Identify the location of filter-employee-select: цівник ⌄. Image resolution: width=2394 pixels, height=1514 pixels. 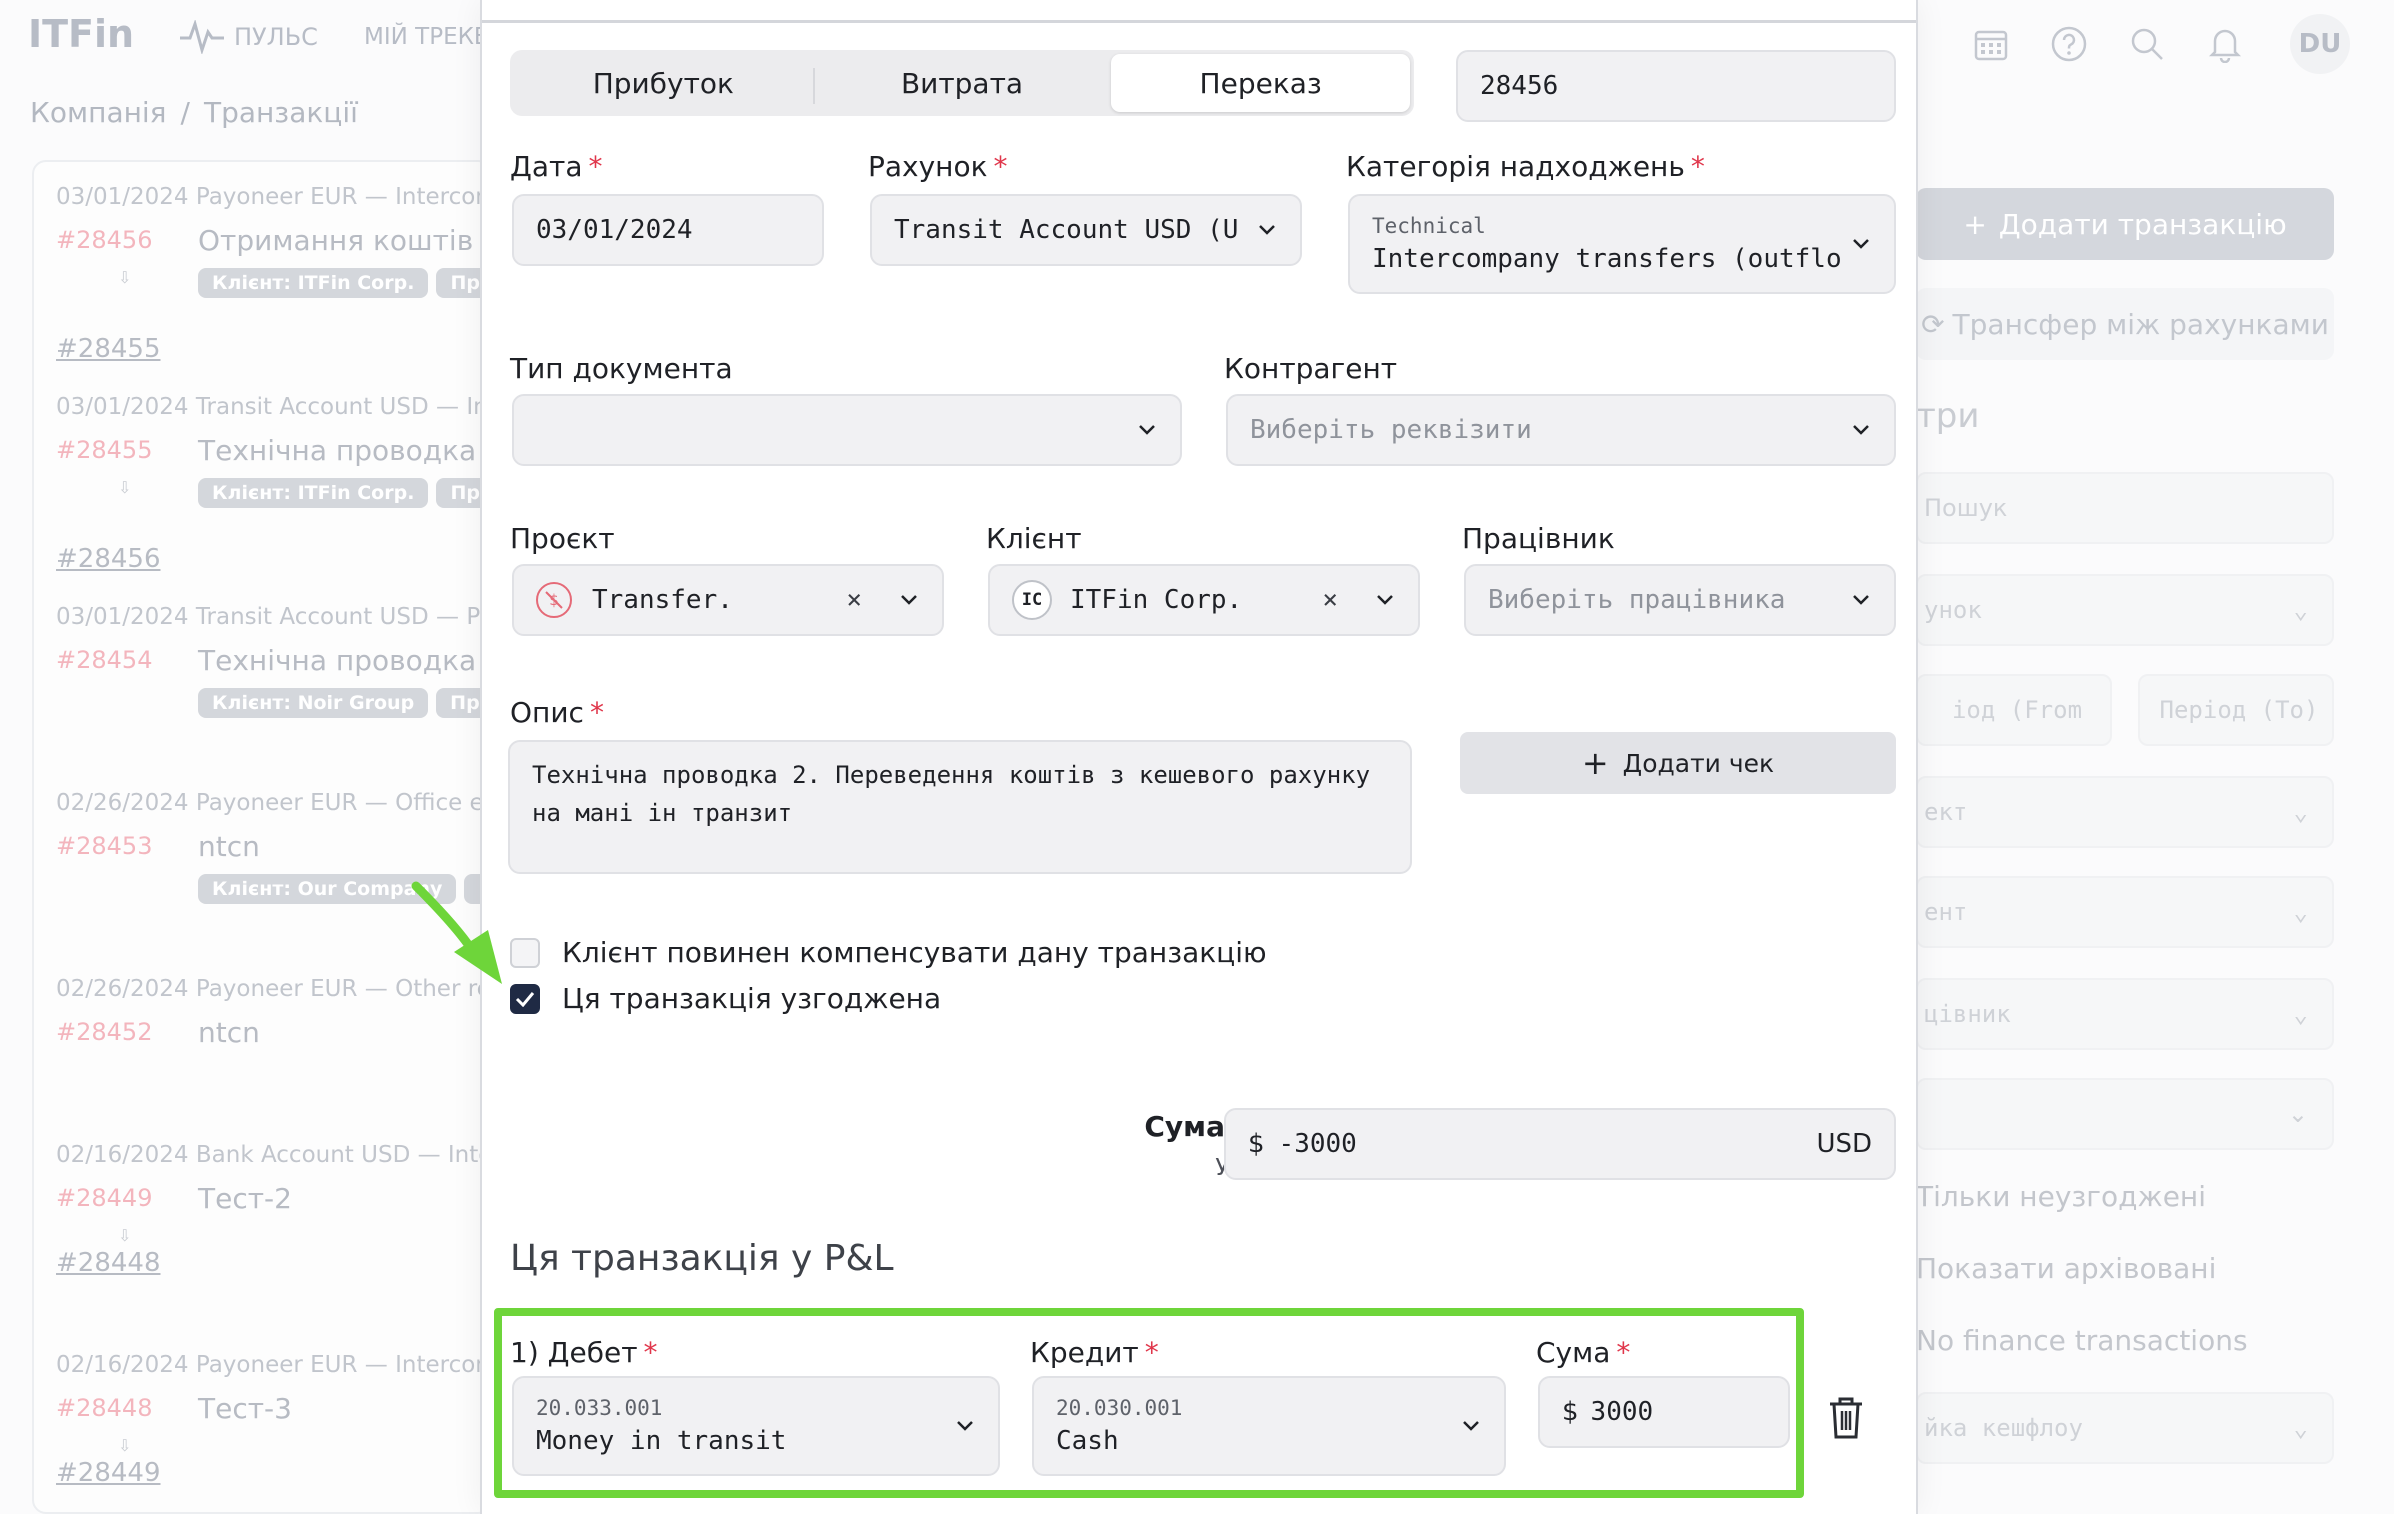
(2125, 1014).